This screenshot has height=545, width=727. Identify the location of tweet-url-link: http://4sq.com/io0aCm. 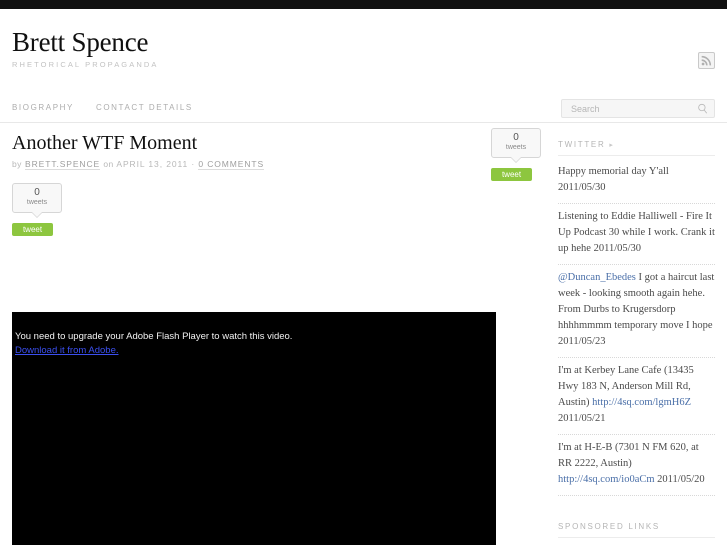
(606, 479).